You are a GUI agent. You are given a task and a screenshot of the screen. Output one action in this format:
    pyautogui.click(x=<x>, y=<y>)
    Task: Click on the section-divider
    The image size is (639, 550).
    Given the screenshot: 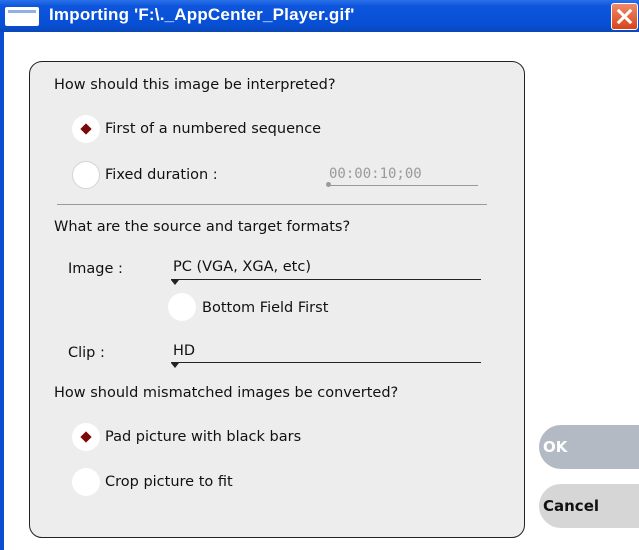 What is the action you would take?
    pyautogui.click(x=272, y=204)
    